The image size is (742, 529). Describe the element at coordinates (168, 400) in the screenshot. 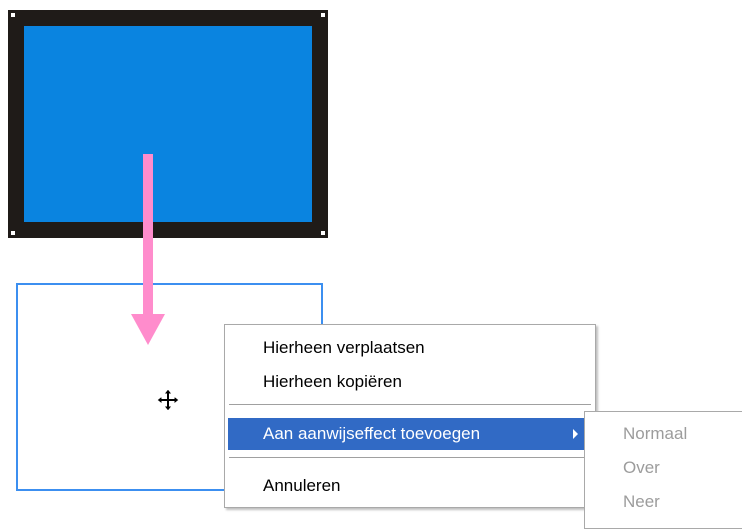

I see `move-cursor-icon` at that location.